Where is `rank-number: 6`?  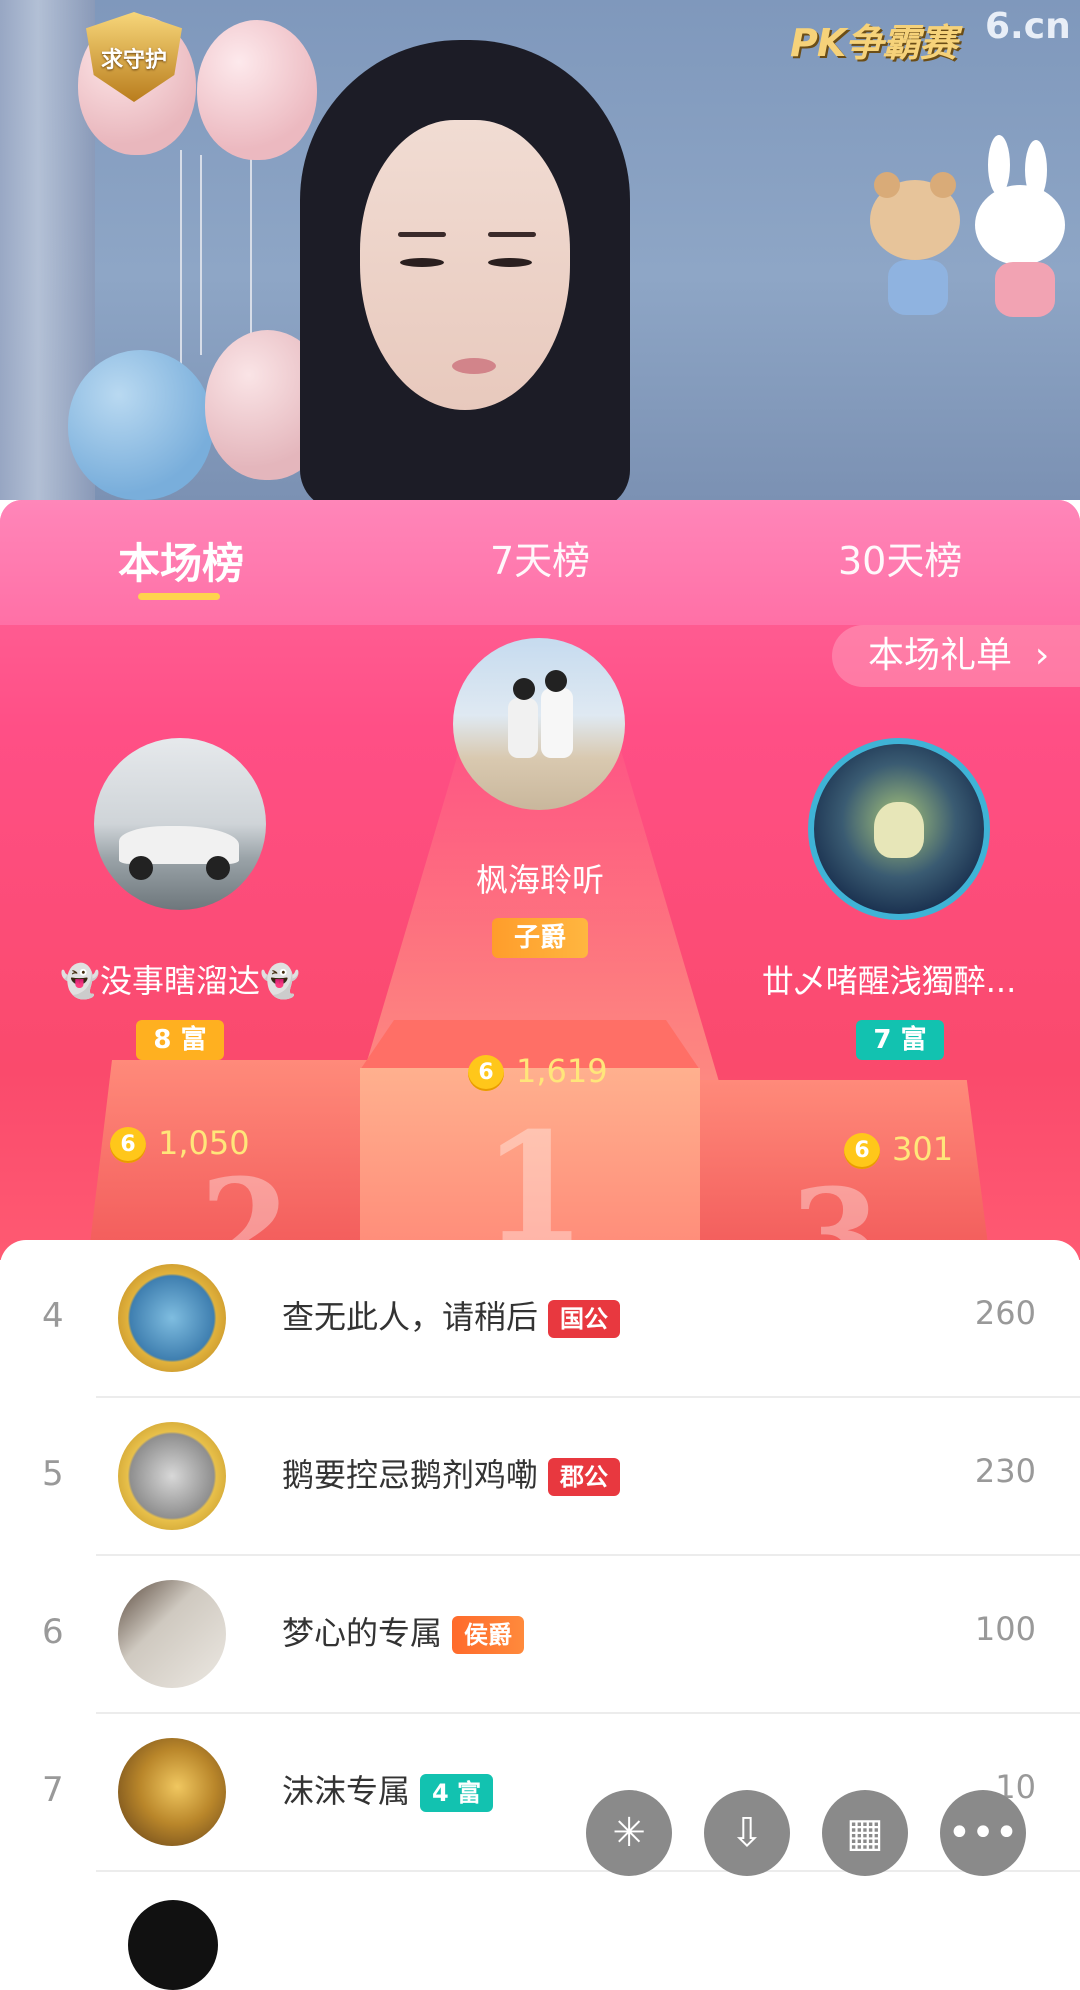 rank-number: 6 is located at coordinates (53, 1632).